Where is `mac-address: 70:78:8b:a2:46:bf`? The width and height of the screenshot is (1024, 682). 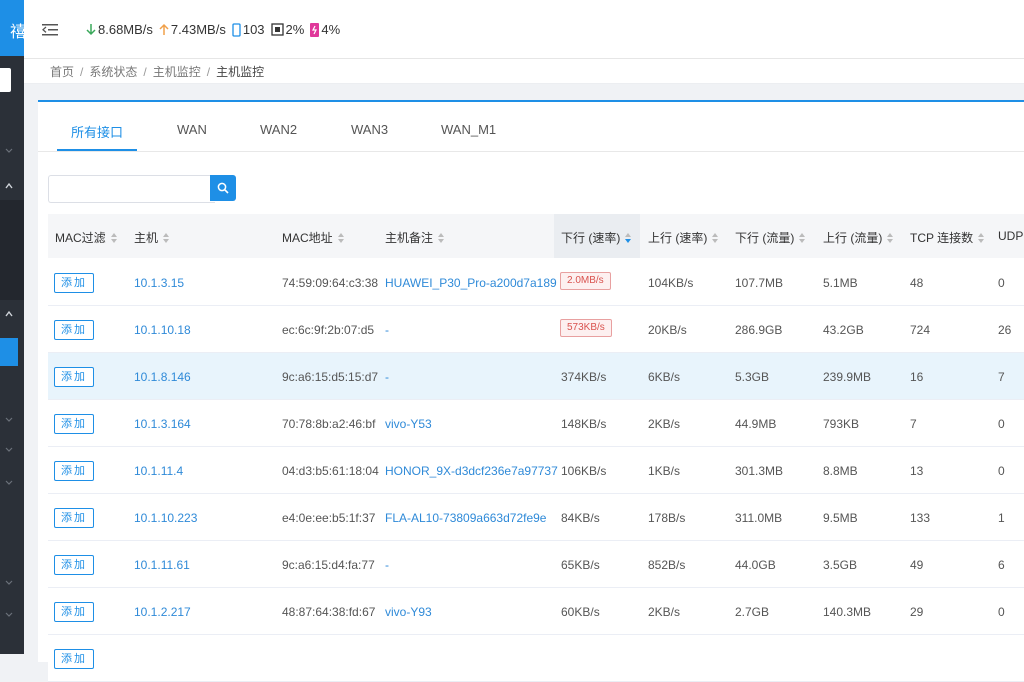 mac-address: 70:78:8b:a2:46:bf is located at coordinates (329, 424).